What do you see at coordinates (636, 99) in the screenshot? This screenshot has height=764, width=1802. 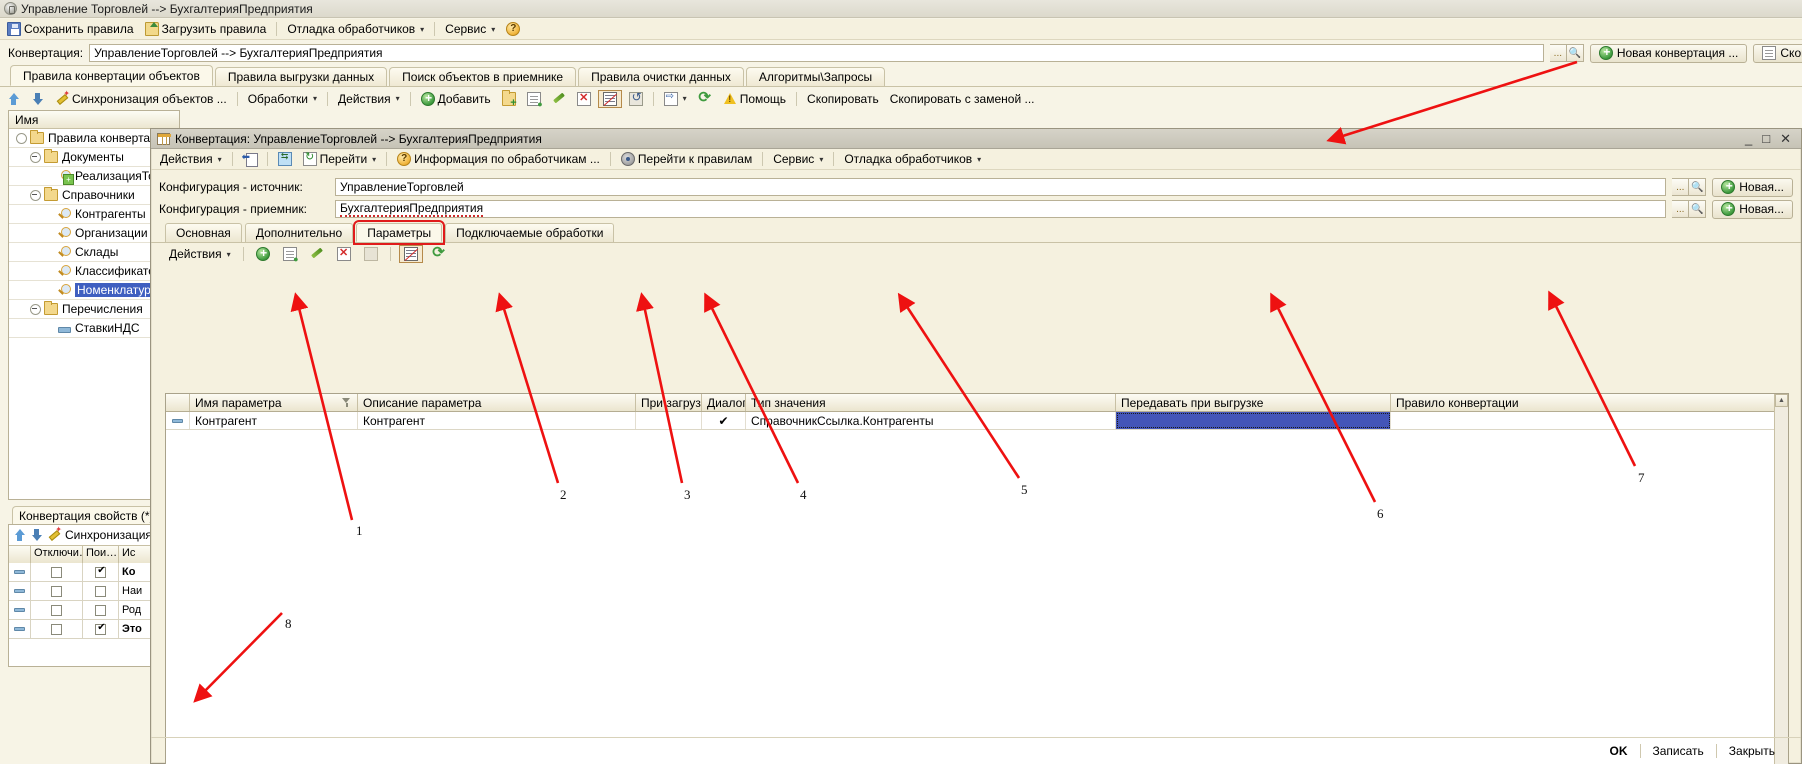 I see `undo-button` at bounding box center [636, 99].